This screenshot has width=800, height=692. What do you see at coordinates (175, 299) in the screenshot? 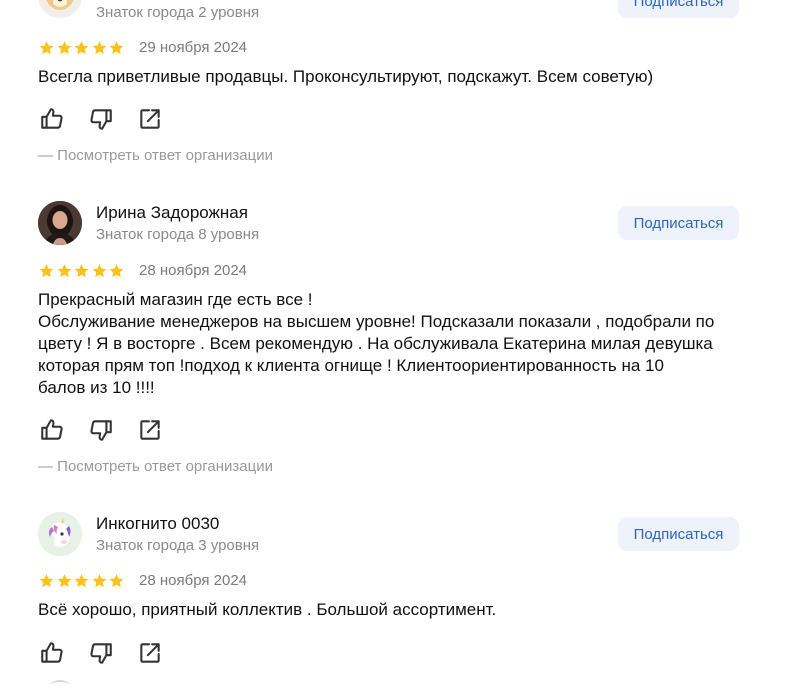
I see `review-text-line: Прекрасный магазин где есть все !` at bounding box center [175, 299].